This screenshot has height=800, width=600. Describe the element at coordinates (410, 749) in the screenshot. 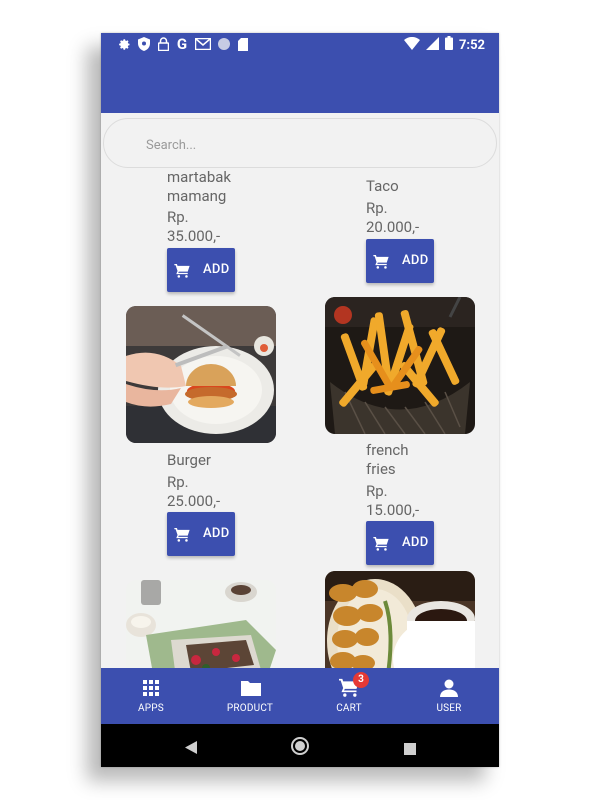

I see `recents-icon` at that location.